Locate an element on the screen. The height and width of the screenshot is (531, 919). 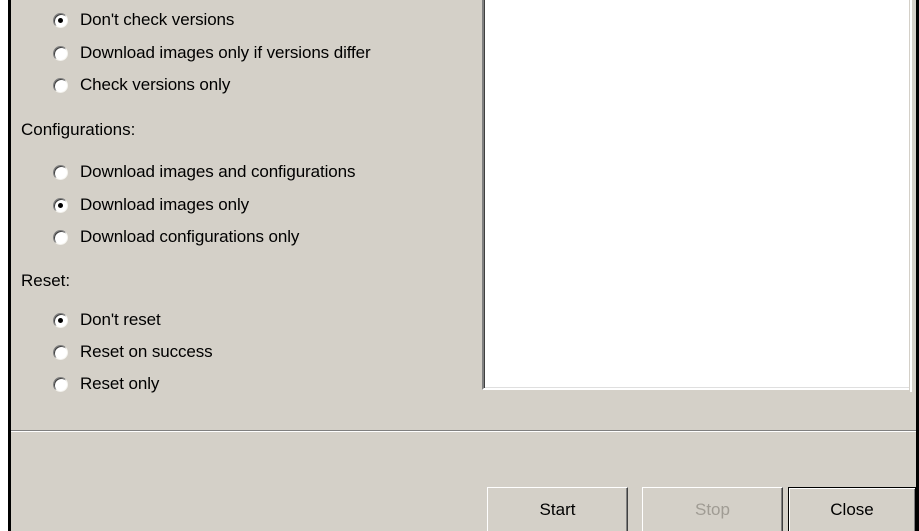
radio-label: Check versions only is located at coordinates (155, 84).